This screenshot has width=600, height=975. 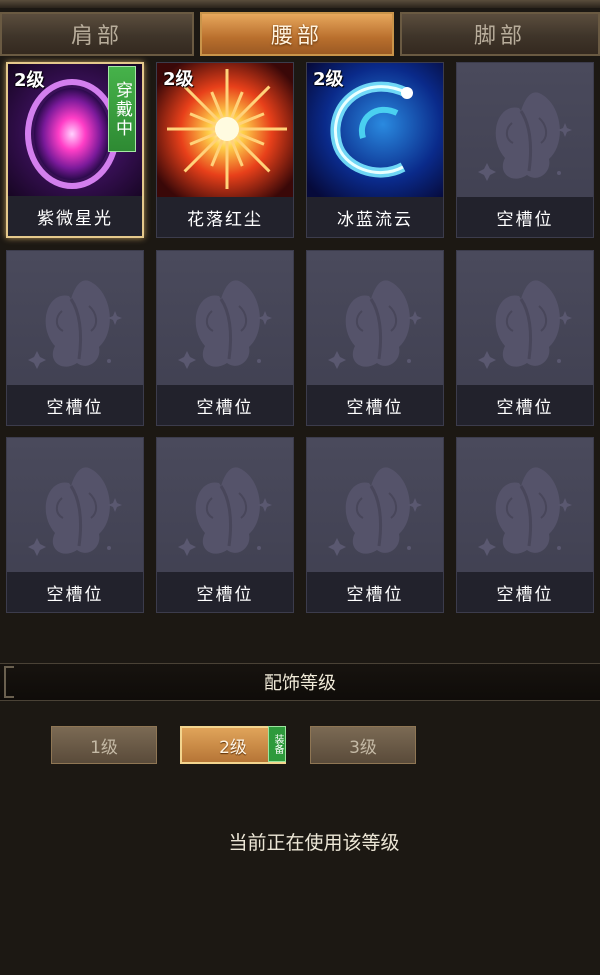 What do you see at coordinates (500, 34) in the screenshot?
I see `tab-feet: 脚部` at bounding box center [500, 34].